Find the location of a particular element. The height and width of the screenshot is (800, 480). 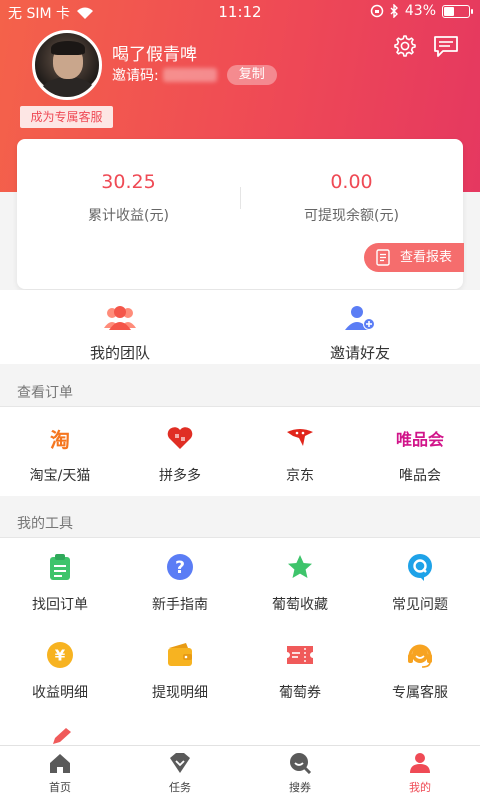

withdrawable-label: 可提现余额(元) is located at coordinates (351, 216).